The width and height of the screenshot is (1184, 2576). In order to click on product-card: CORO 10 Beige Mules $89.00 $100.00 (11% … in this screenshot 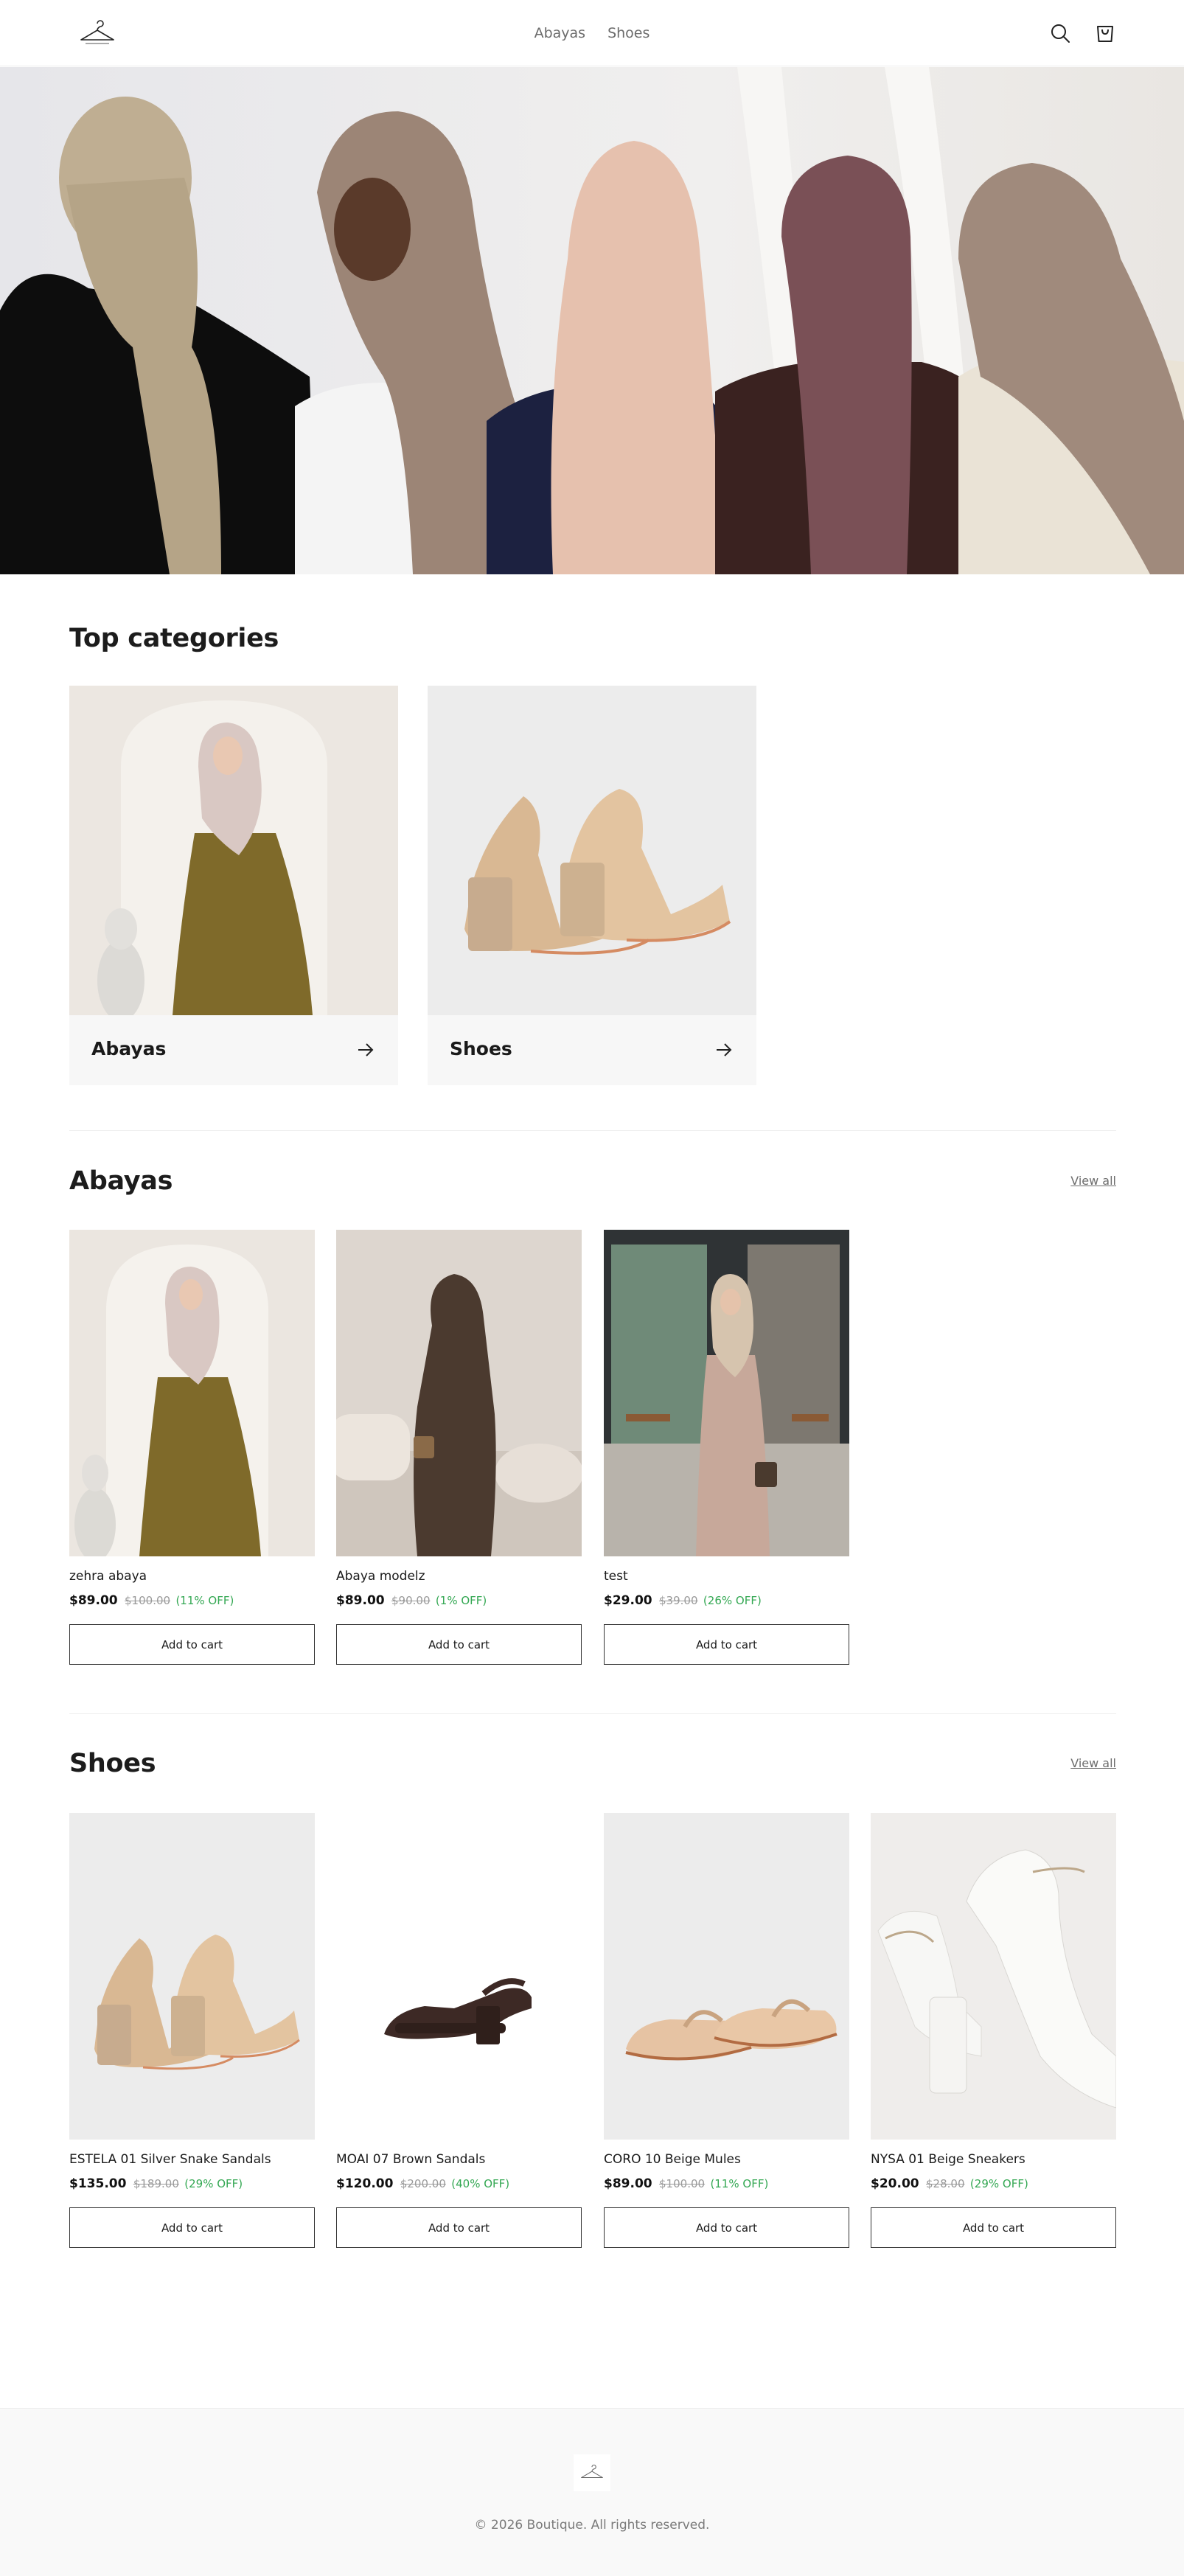, I will do `click(726, 2030)`.